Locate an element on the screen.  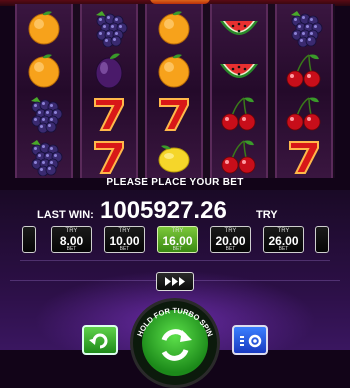
settings-menu-icon is located at coordinates (251, 341).